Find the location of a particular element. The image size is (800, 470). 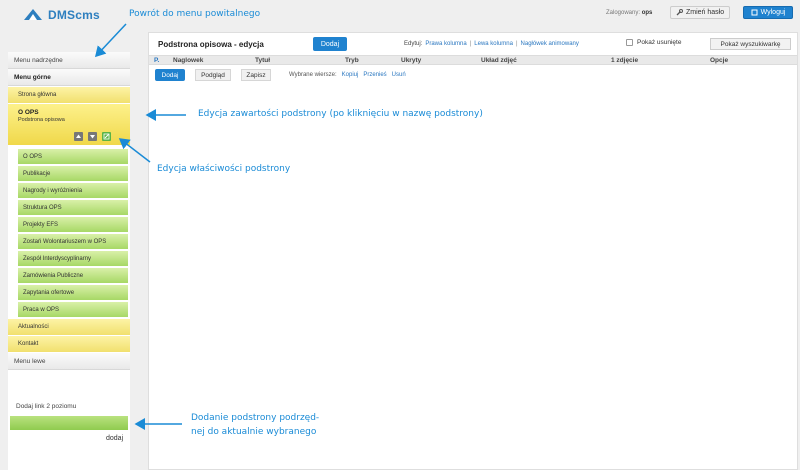

selected-rows-label: Wybrane wiersze: is located at coordinates (313, 75).